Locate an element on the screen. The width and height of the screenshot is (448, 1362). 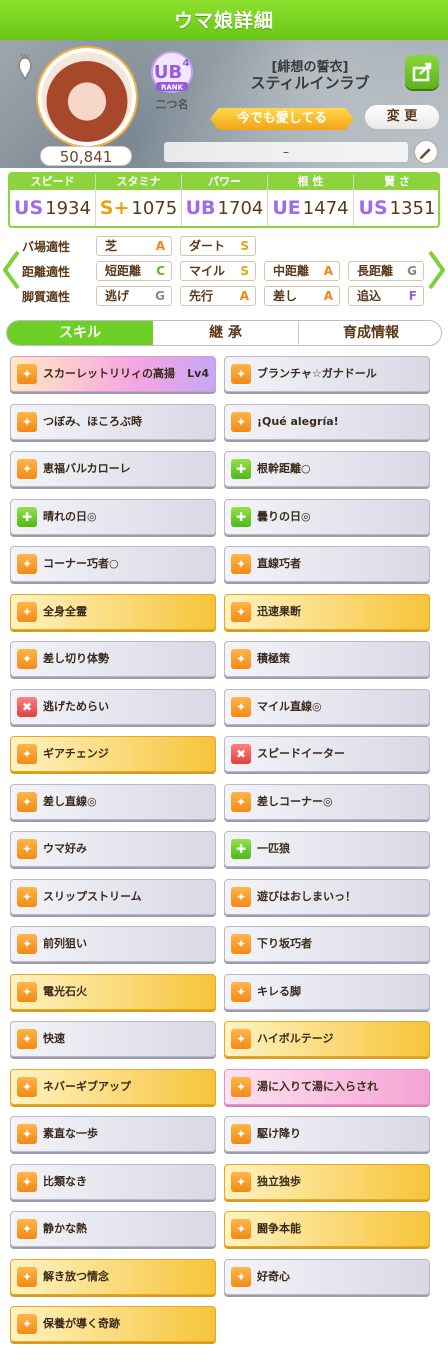
stat-label: スタミナ is located at coordinates (138, 182).